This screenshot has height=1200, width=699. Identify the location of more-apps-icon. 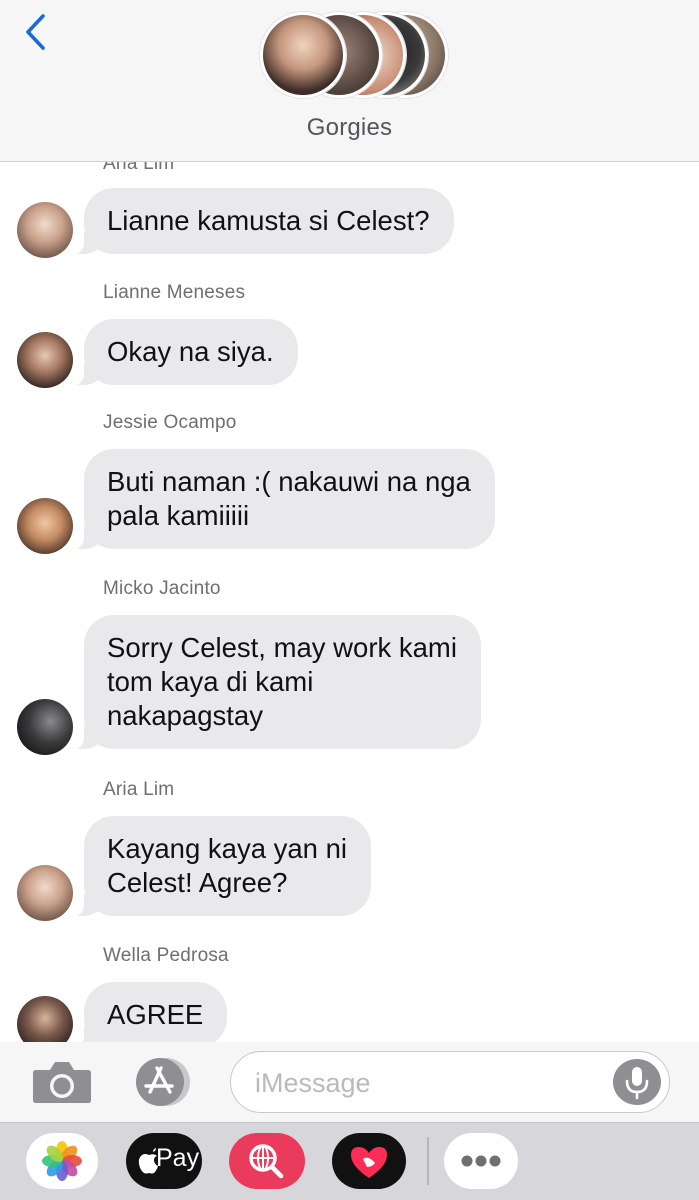
(481, 1161).